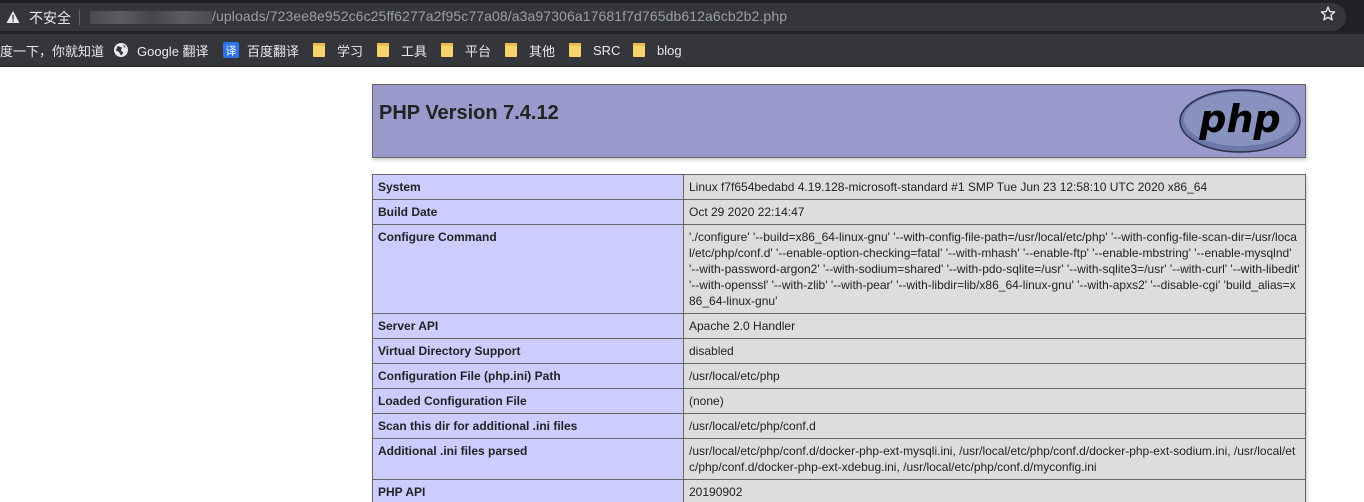  I want to click on security-label: 不安全, so click(50, 18).